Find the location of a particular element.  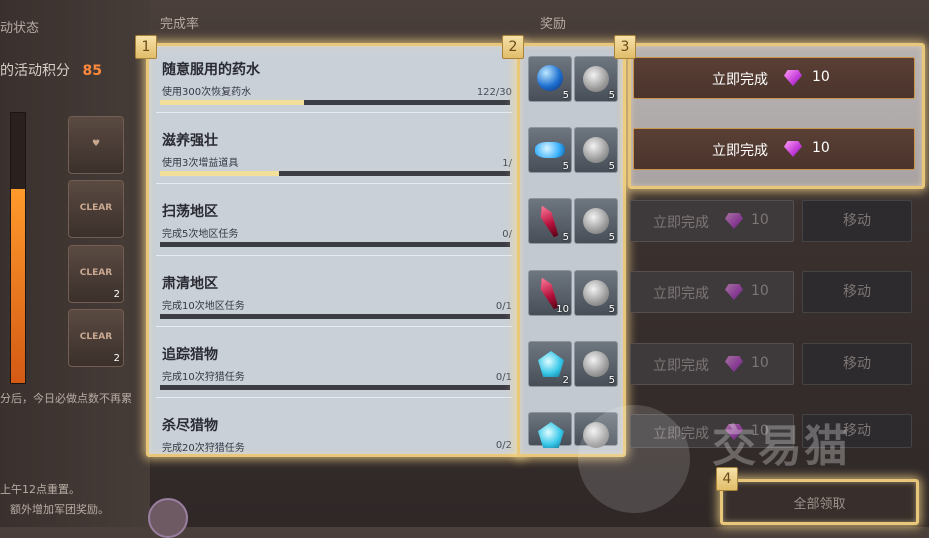

reset-note-line3: 额外增加军团奖励。 is located at coordinates (59, 509).